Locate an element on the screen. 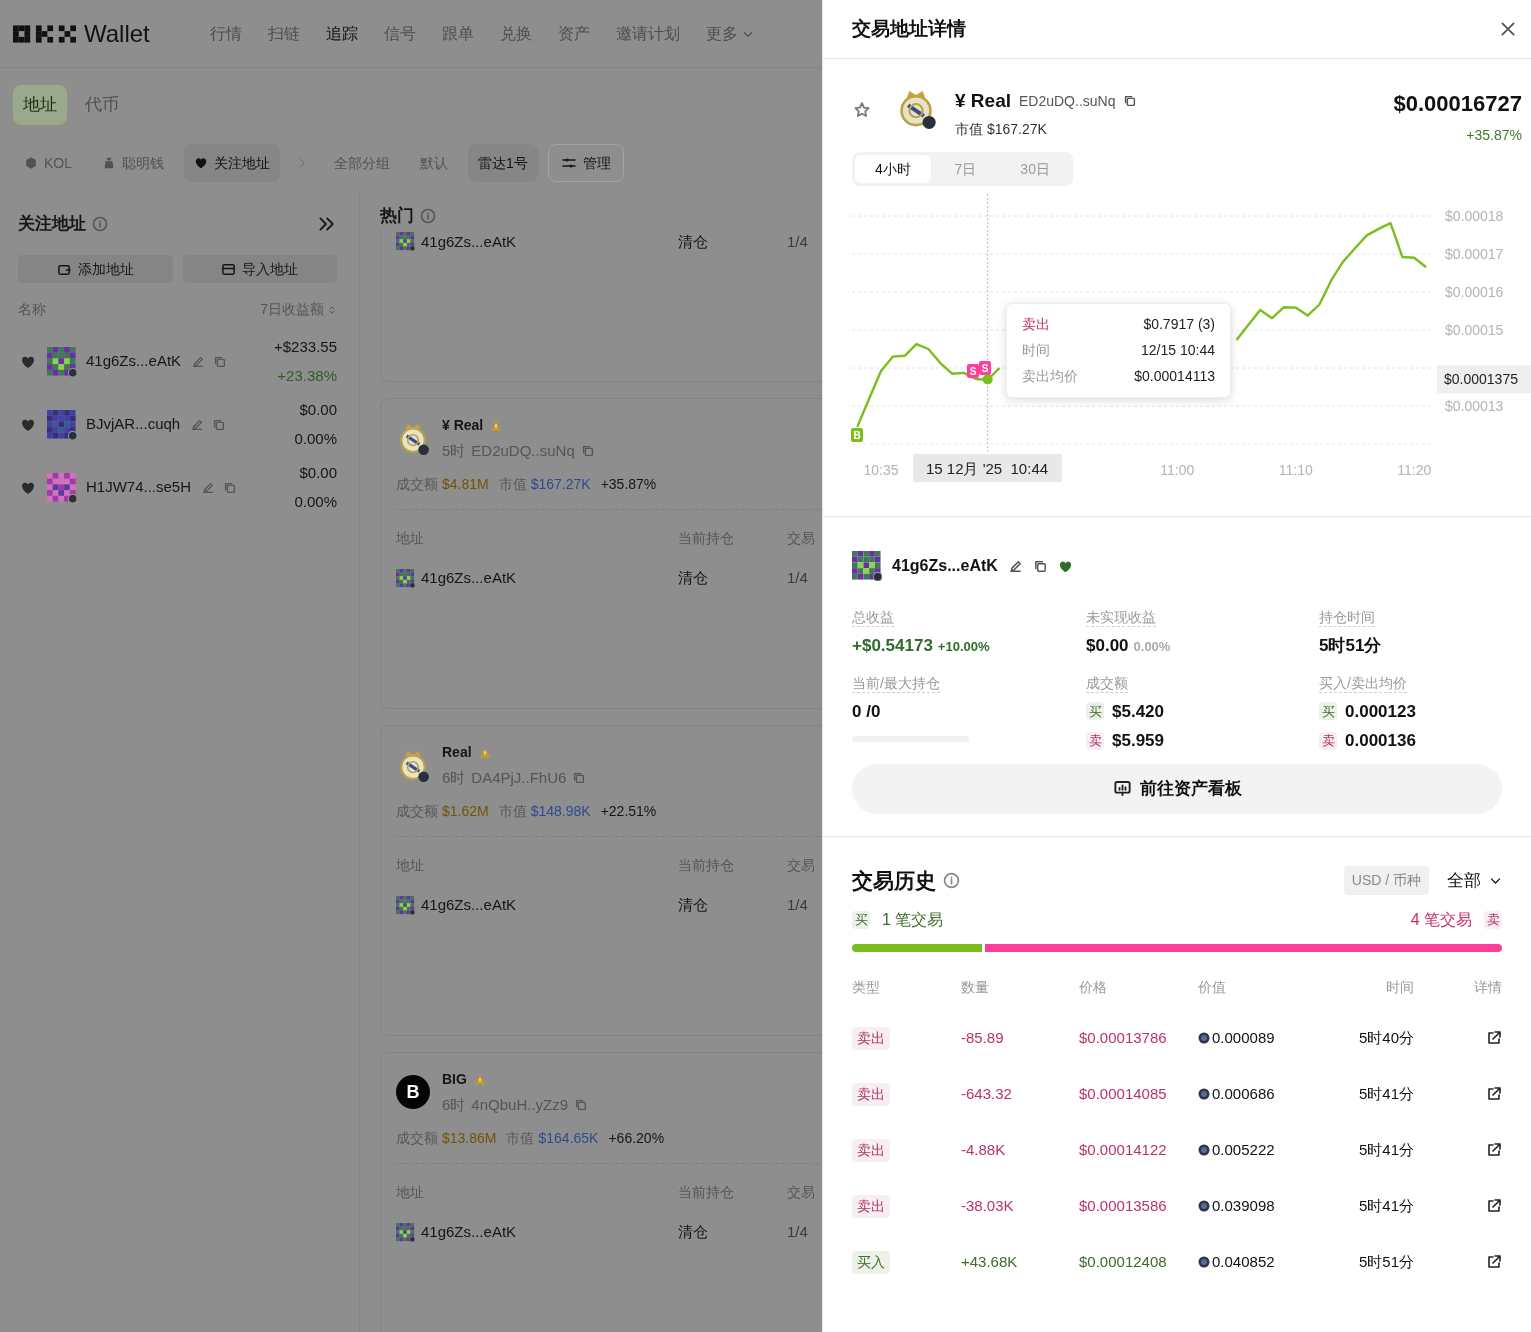 The width and height of the screenshot is (1531, 1332). sell-count: 4 笔交易 is located at coordinates (1441, 920).